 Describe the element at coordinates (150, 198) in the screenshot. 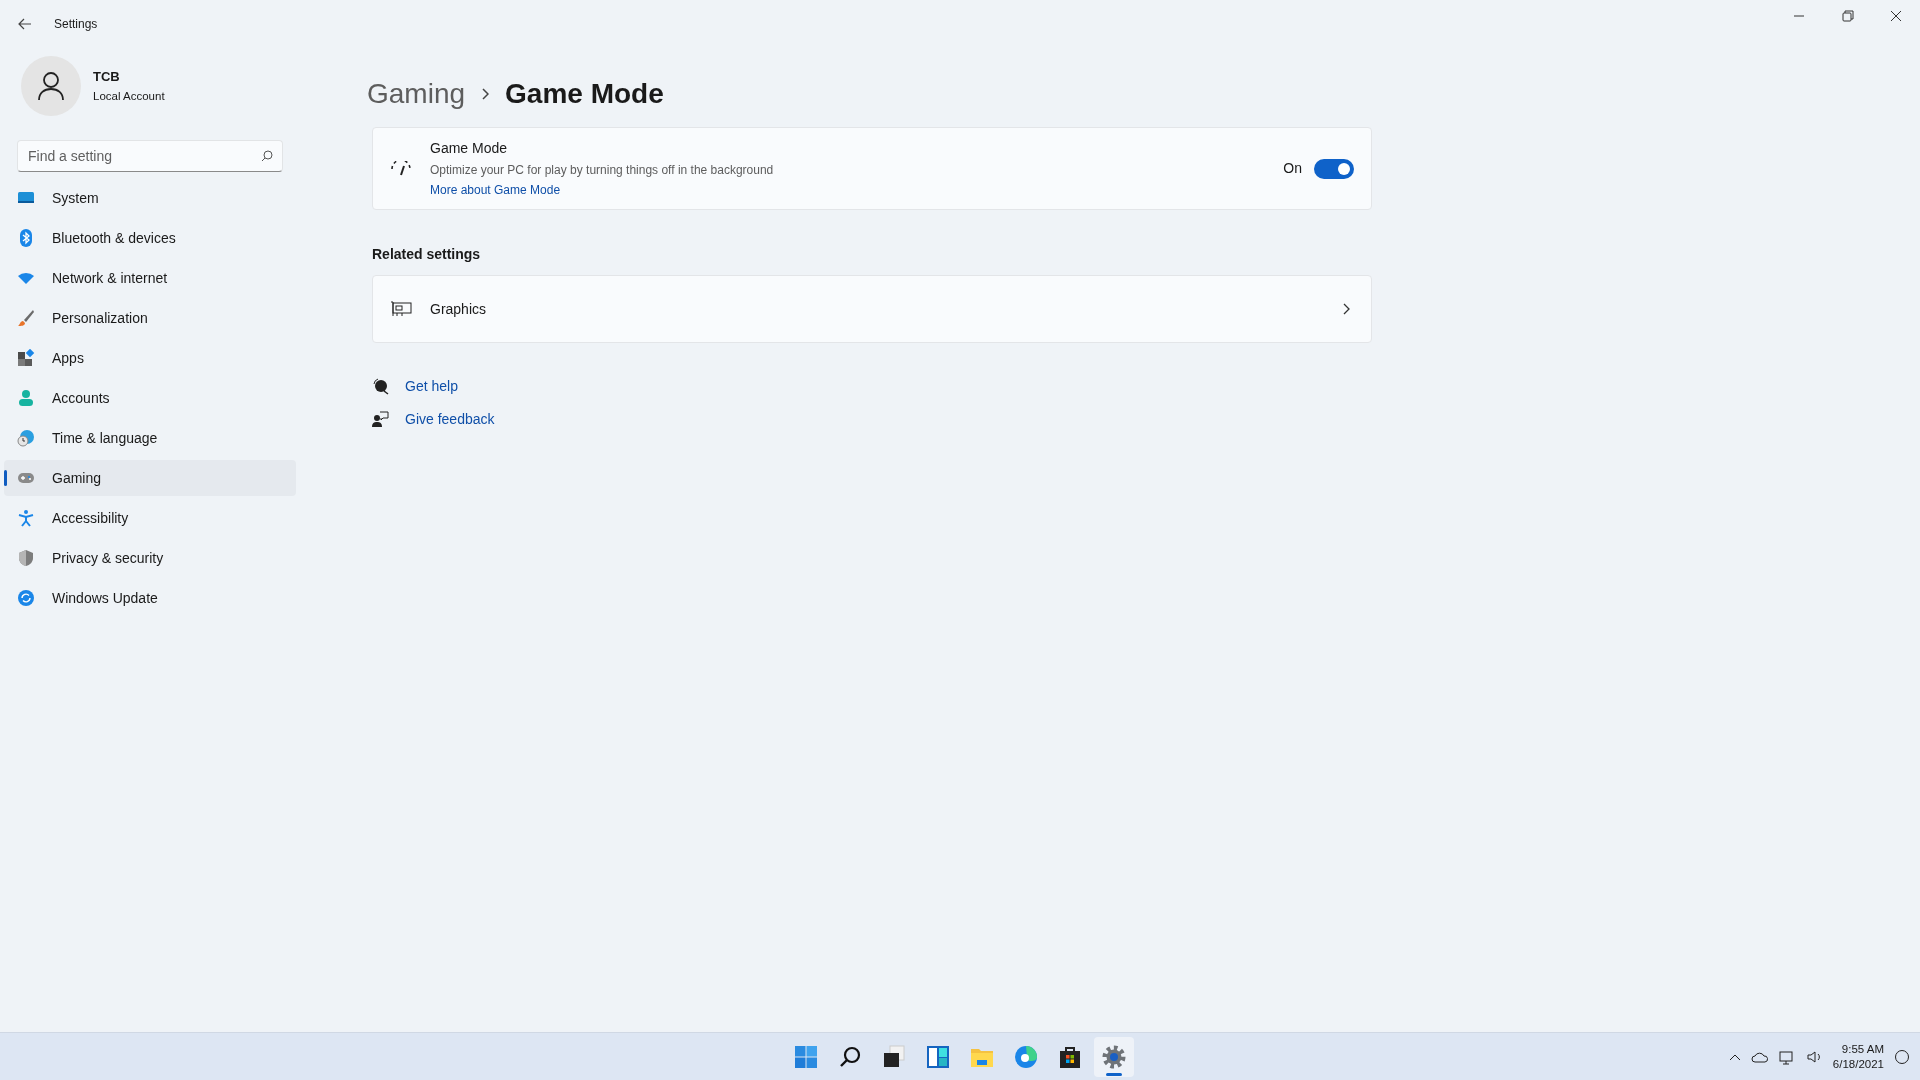

I see `nav-item: System` at that location.